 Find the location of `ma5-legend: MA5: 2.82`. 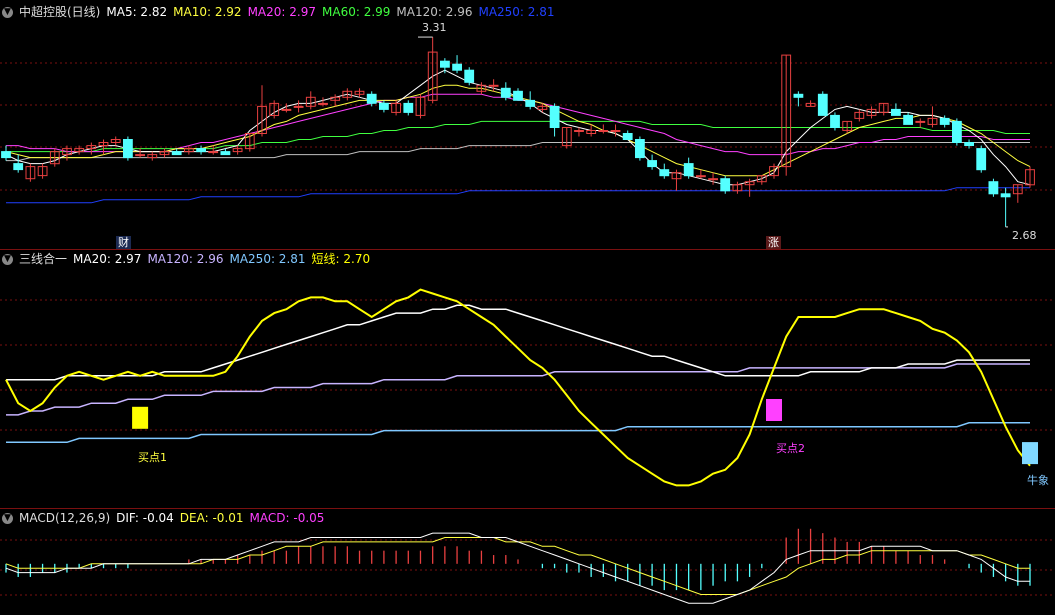

ma5-legend: MA5: 2.82 is located at coordinates (137, 12).